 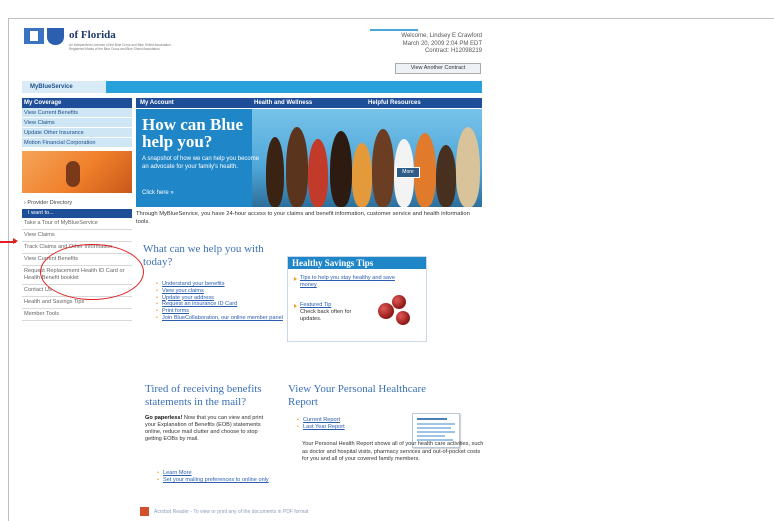 I want to click on quick-link-take-tour: Take a Tour of MyBlueService, so click(x=77, y=224).